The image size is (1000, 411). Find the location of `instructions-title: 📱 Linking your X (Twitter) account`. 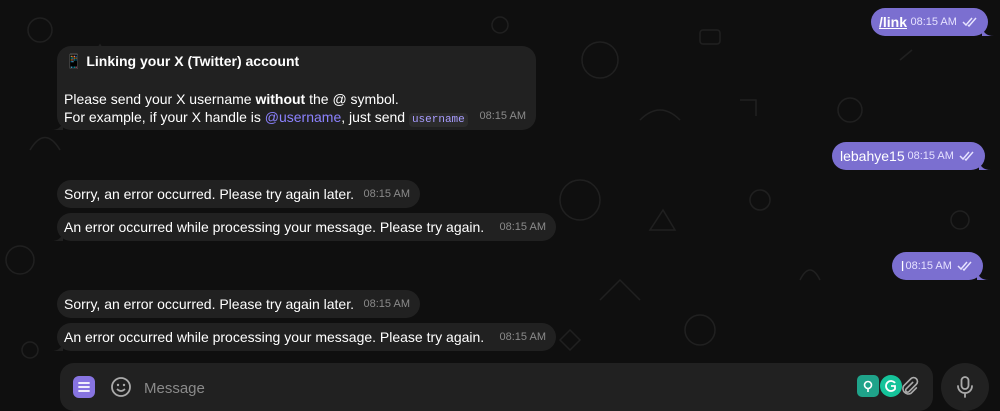

instructions-title: 📱 Linking your X (Twitter) account is located at coordinates (182, 61).